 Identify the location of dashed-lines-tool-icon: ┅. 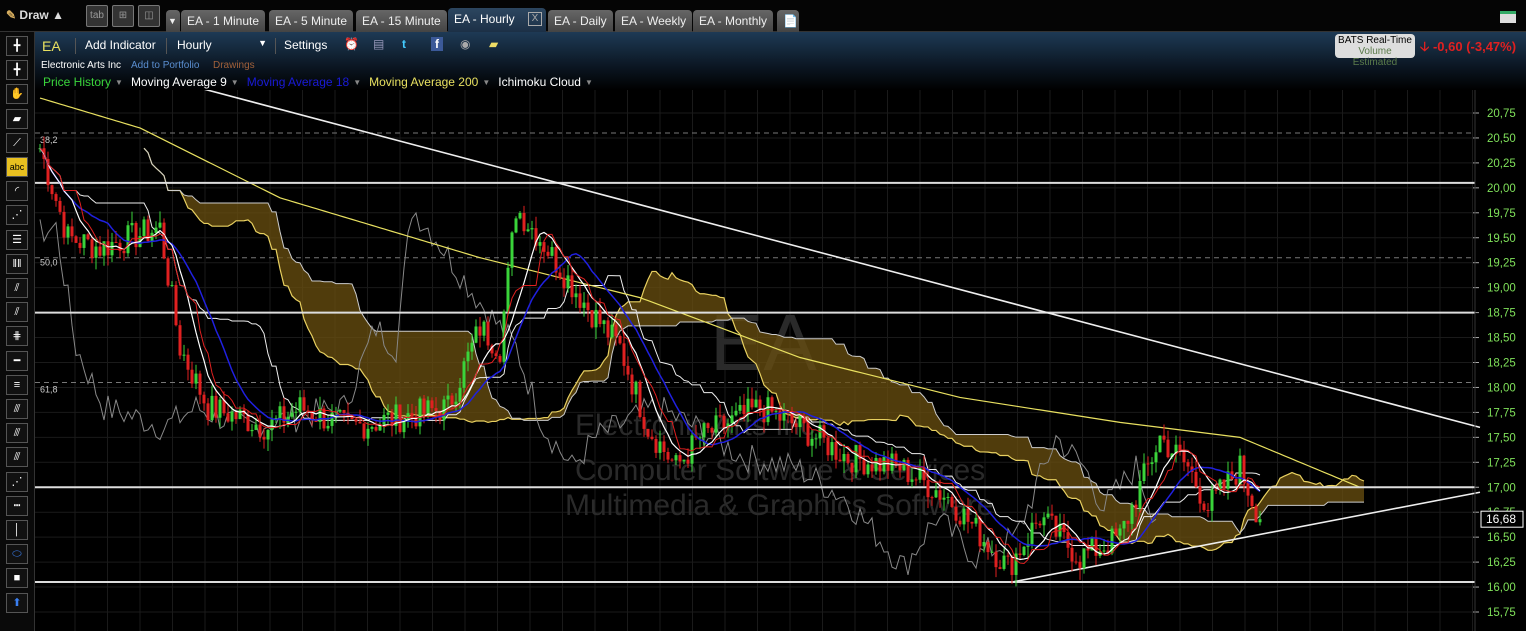
(17, 505).